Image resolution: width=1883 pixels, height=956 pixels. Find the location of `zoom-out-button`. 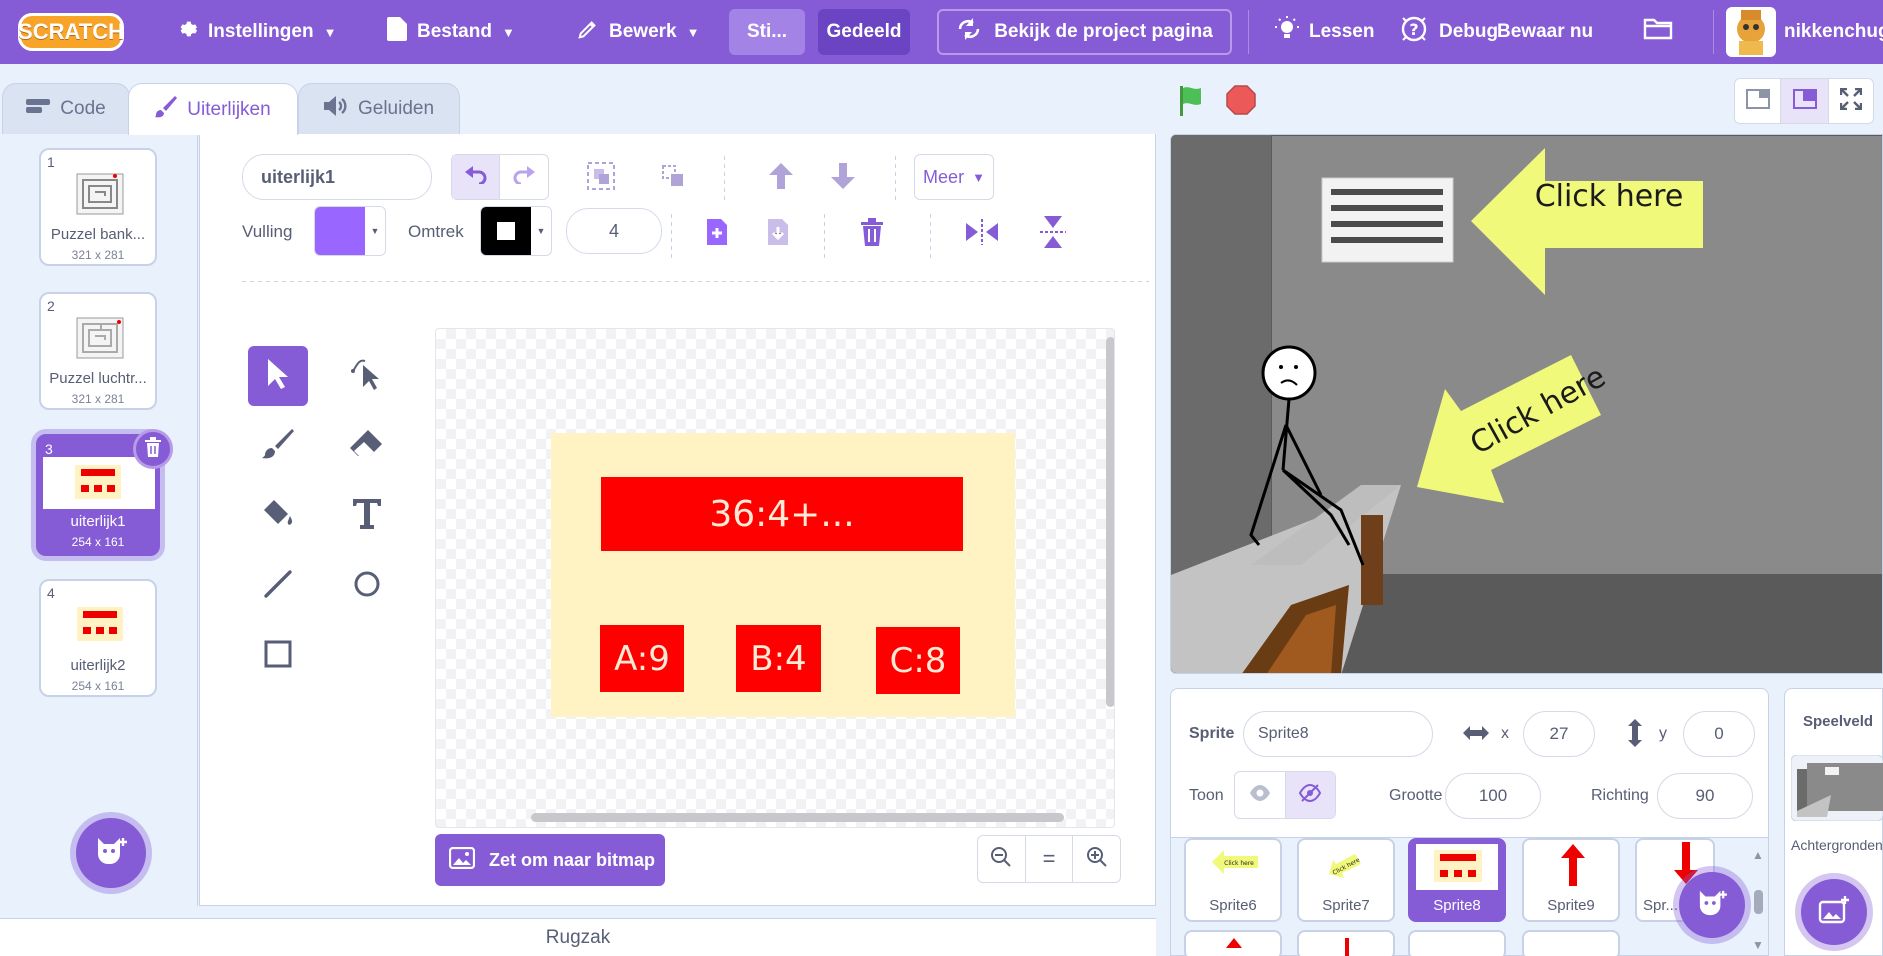

zoom-out-button is located at coordinates (1002, 859).